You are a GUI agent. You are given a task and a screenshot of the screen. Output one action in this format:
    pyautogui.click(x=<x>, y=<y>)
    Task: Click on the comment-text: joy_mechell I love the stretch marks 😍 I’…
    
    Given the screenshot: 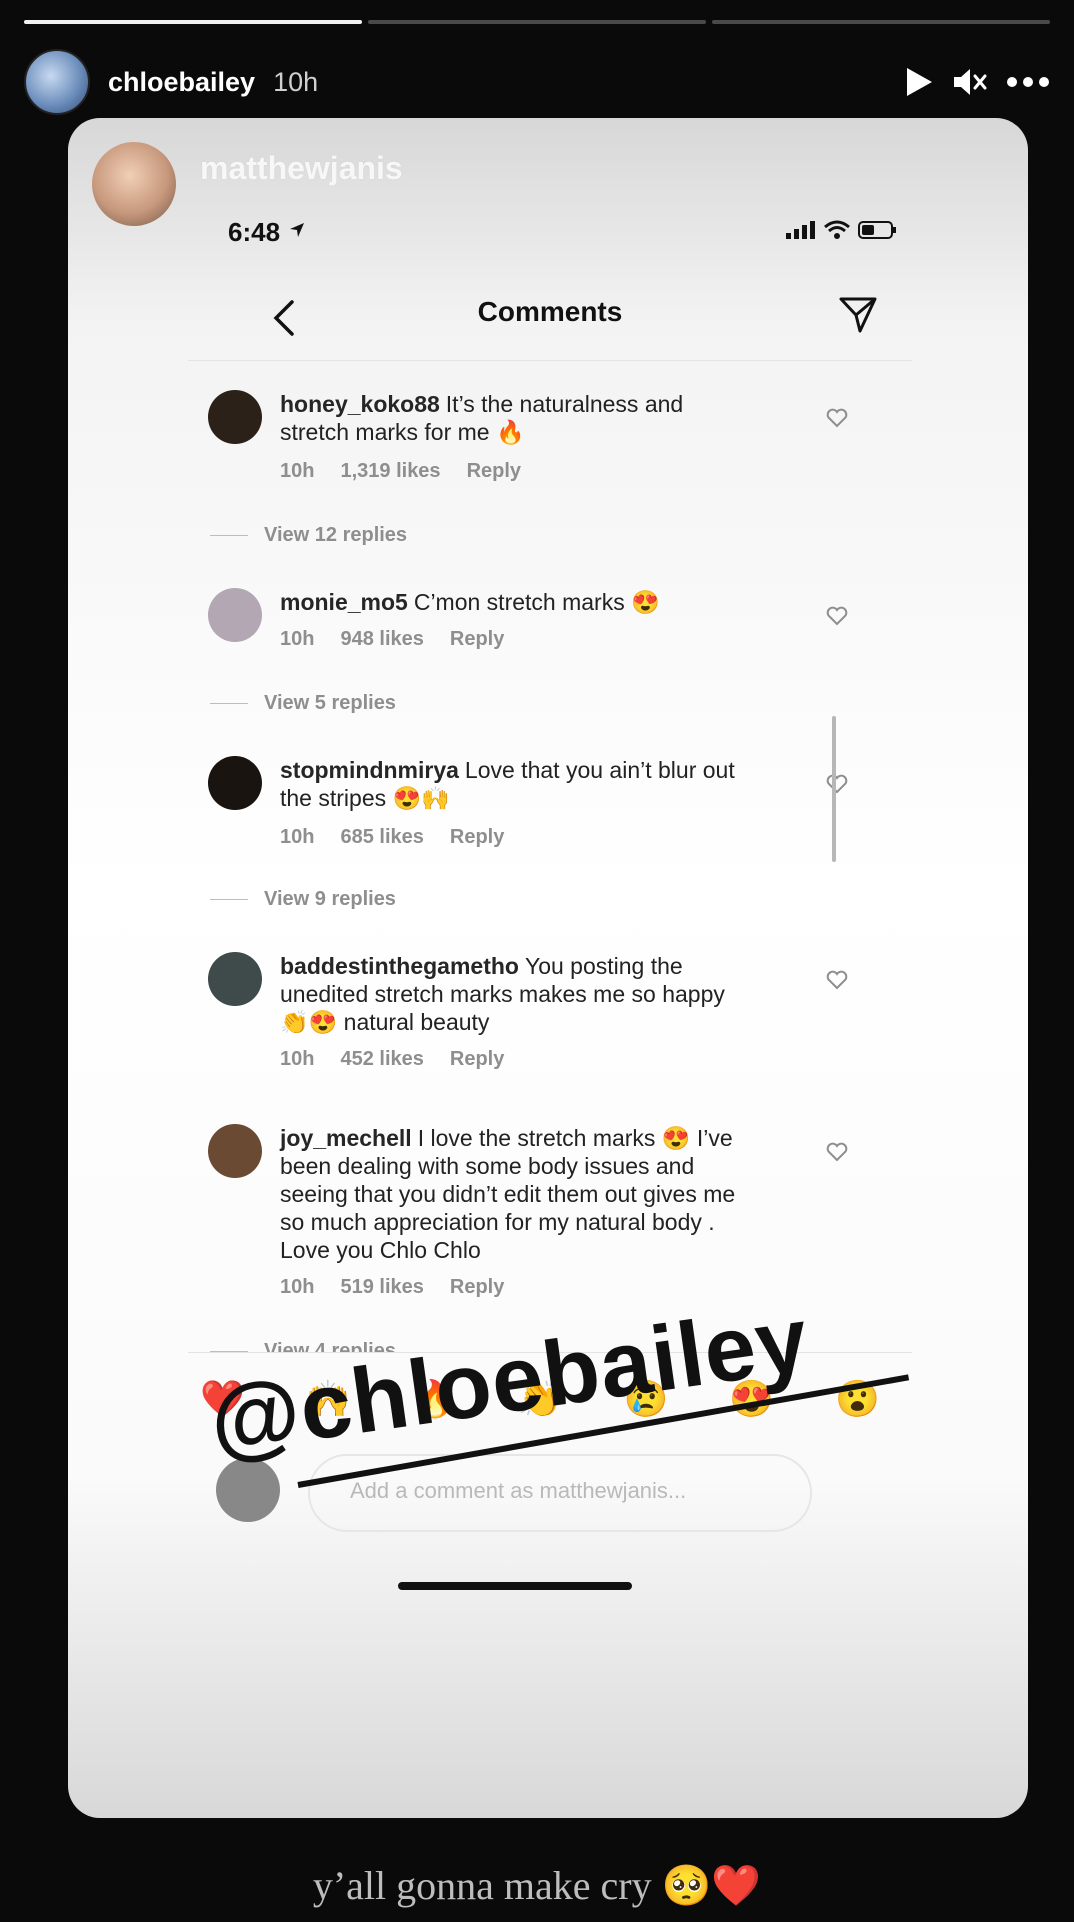 What is the action you would take?
    pyautogui.click(x=515, y=1194)
    